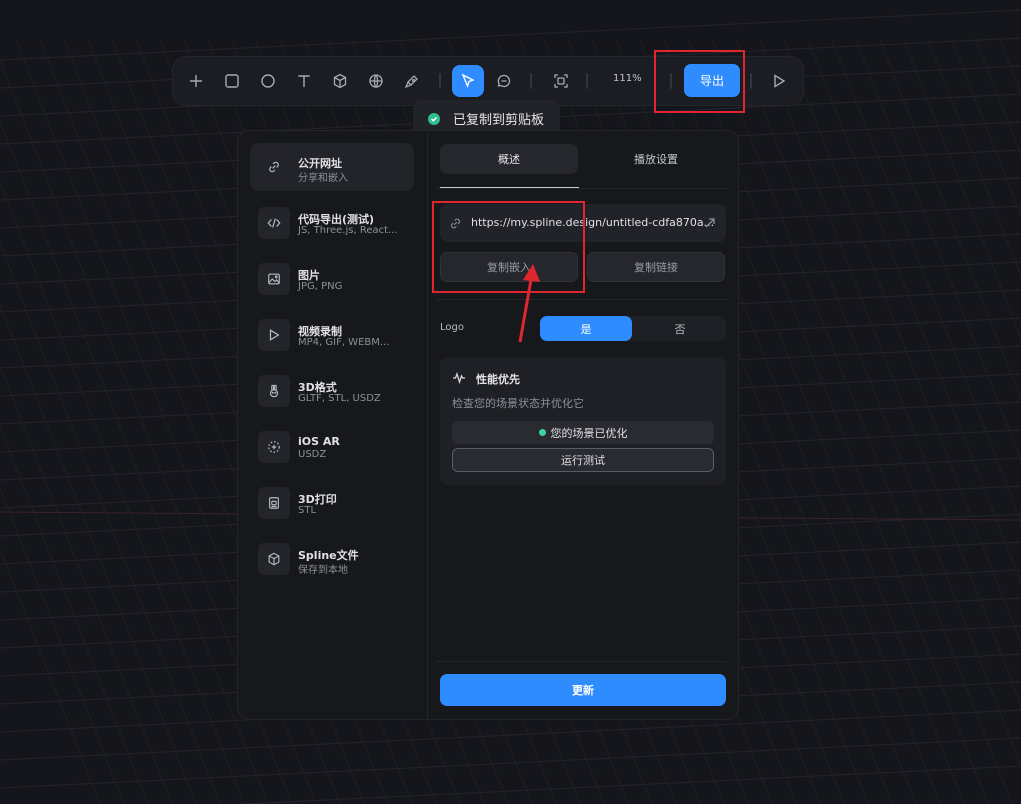 The image size is (1021, 804). I want to click on circle-icon, so click(268, 81).